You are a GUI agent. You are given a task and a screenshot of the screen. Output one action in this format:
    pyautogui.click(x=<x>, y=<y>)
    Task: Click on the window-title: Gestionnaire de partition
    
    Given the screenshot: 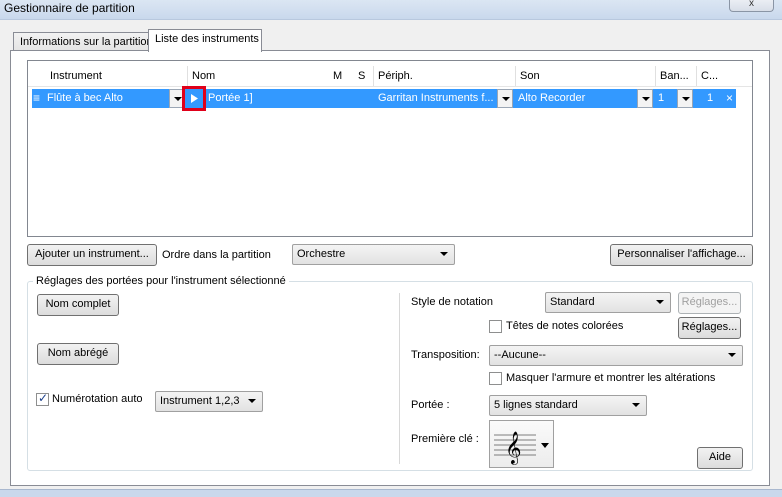 What is the action you would take?
    pyautogui.click(x=69, y=8)
    